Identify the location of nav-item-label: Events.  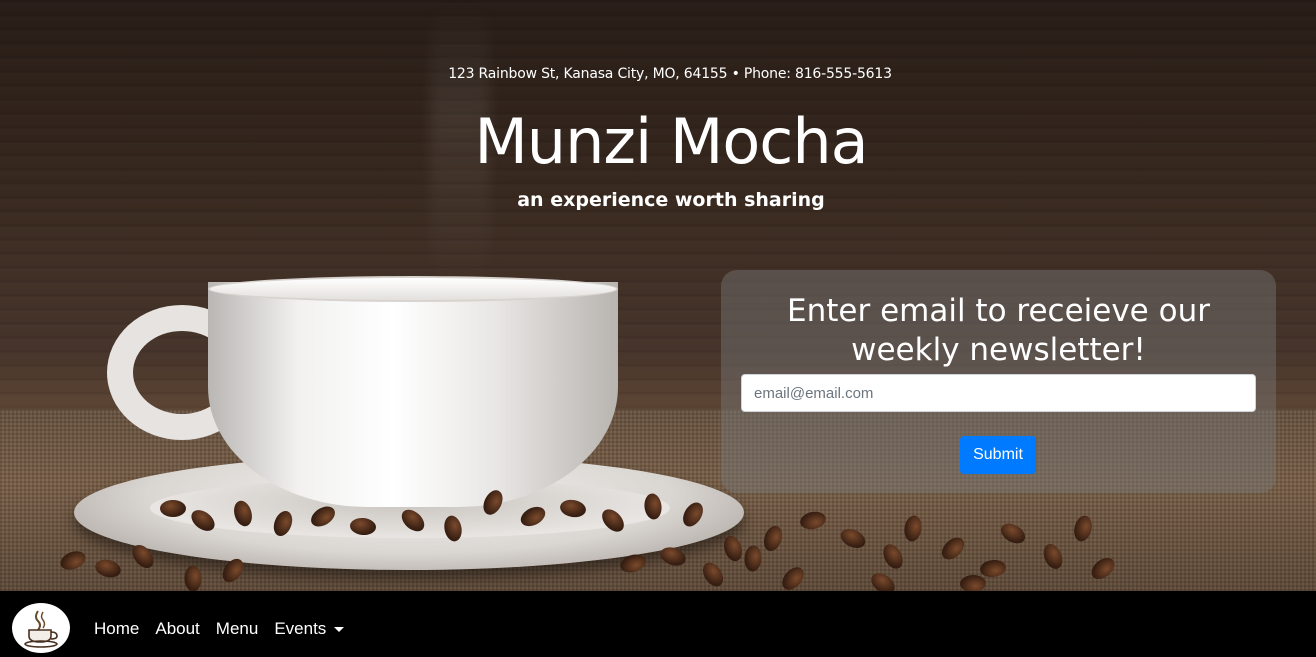
(300, 628).